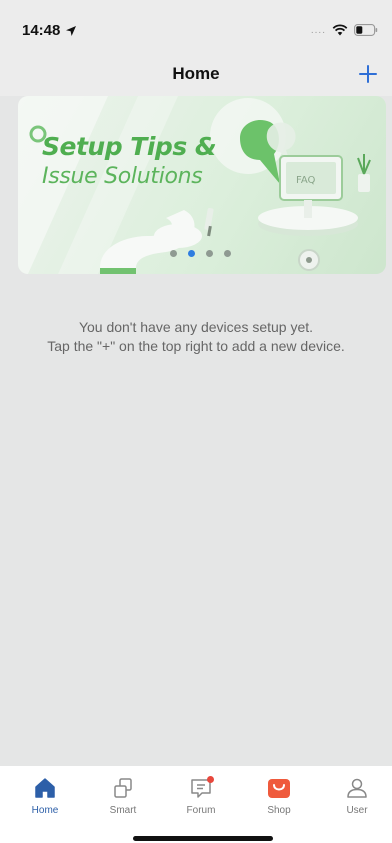  What do you see at coordinates (122, 176) in the screenshot?
I see `banner-subtitle: Issue Solutions` at bounding box center [122, 176].